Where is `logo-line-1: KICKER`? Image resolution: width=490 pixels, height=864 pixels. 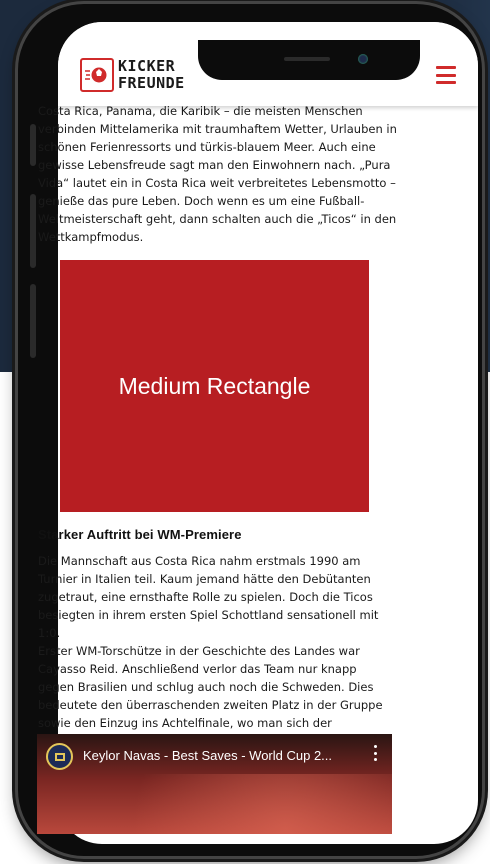 logo-line-1: KICKER is located at coordinates (147, 66).